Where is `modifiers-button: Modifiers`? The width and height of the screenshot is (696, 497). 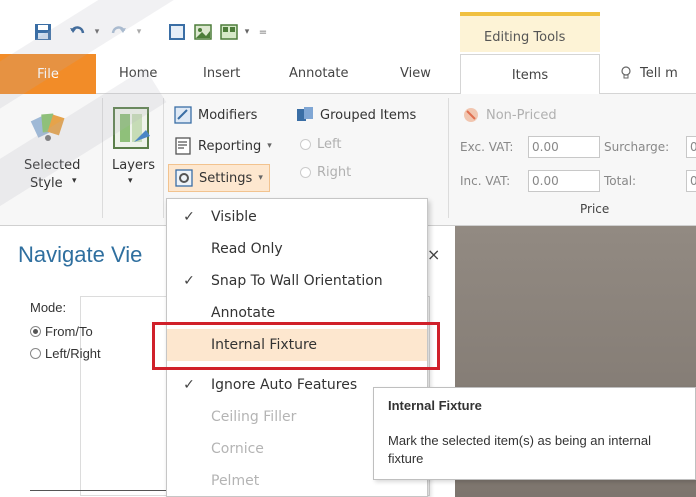 modifiers-button: Modifiers is located at coordinates (215, 115).